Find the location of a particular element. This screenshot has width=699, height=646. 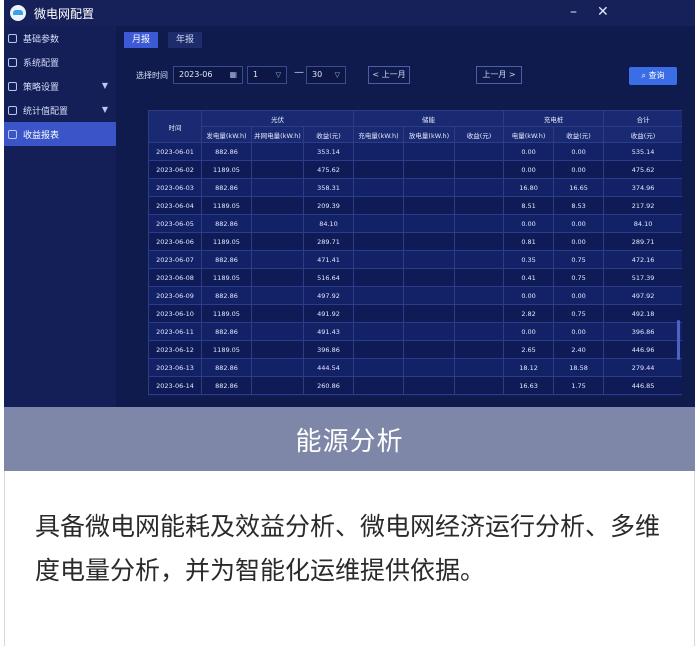

month-picker: 2023-06 ▦ is located at coordinates (208, 75).